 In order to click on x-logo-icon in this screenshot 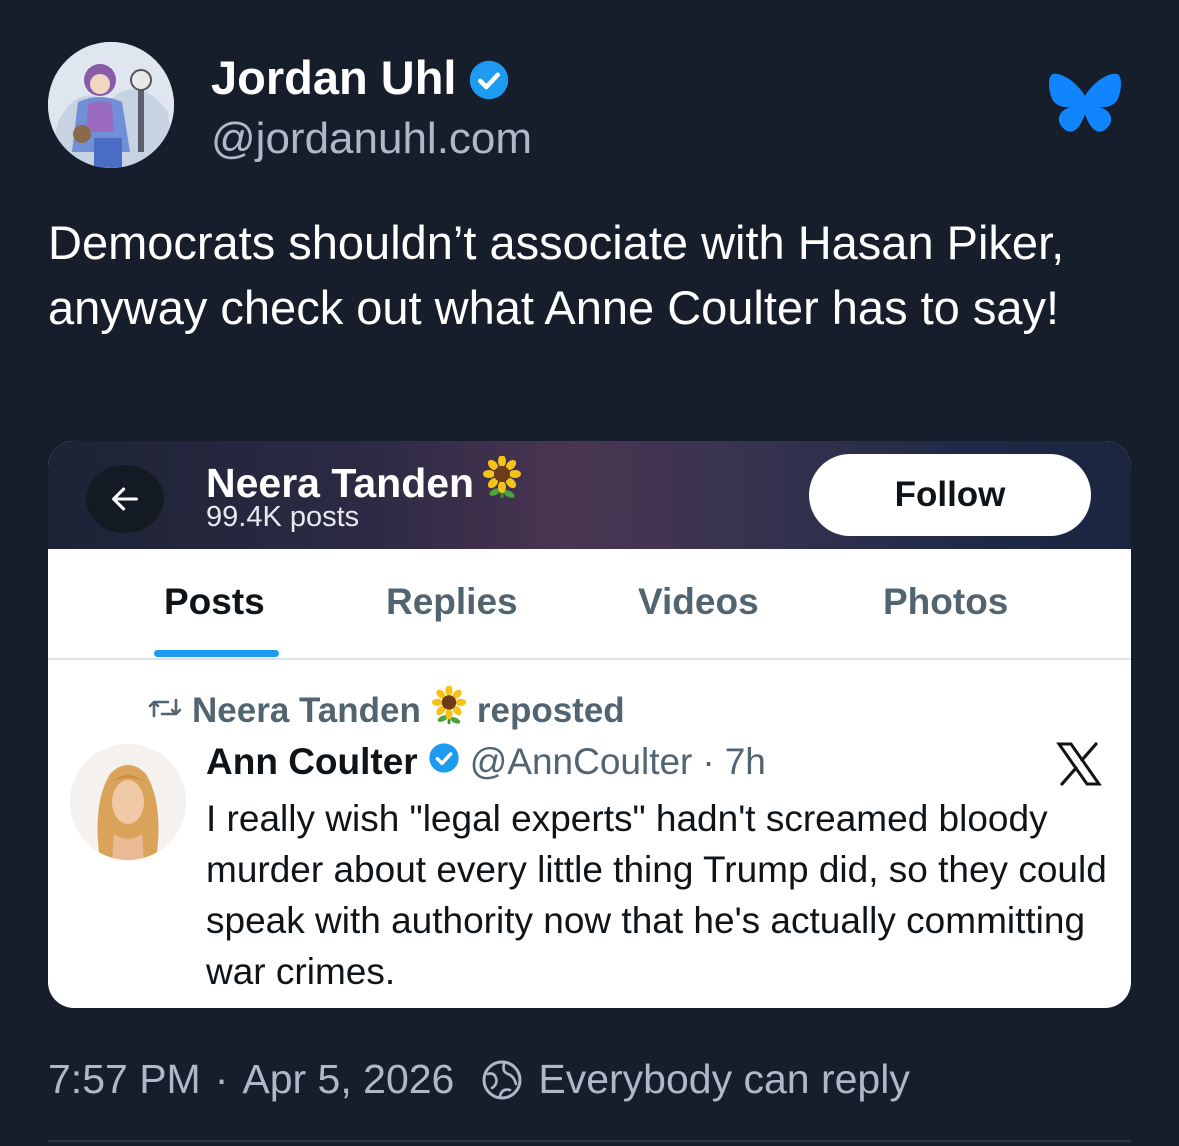, I will do `click(1079, 764)`.